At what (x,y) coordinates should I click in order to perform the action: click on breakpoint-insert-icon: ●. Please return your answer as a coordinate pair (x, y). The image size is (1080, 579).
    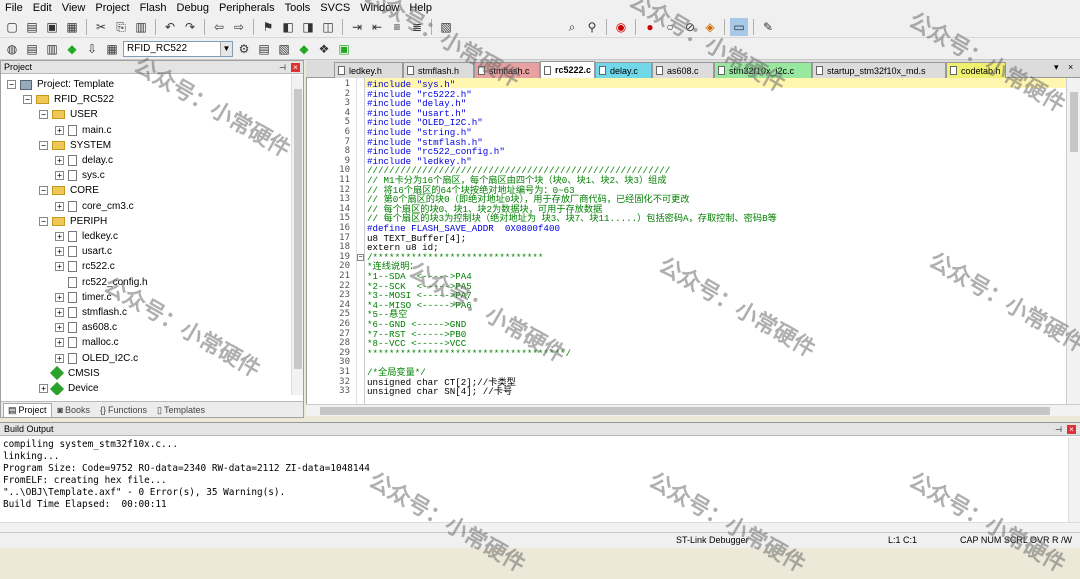
    Looking at the image, I should click on (650, 27).